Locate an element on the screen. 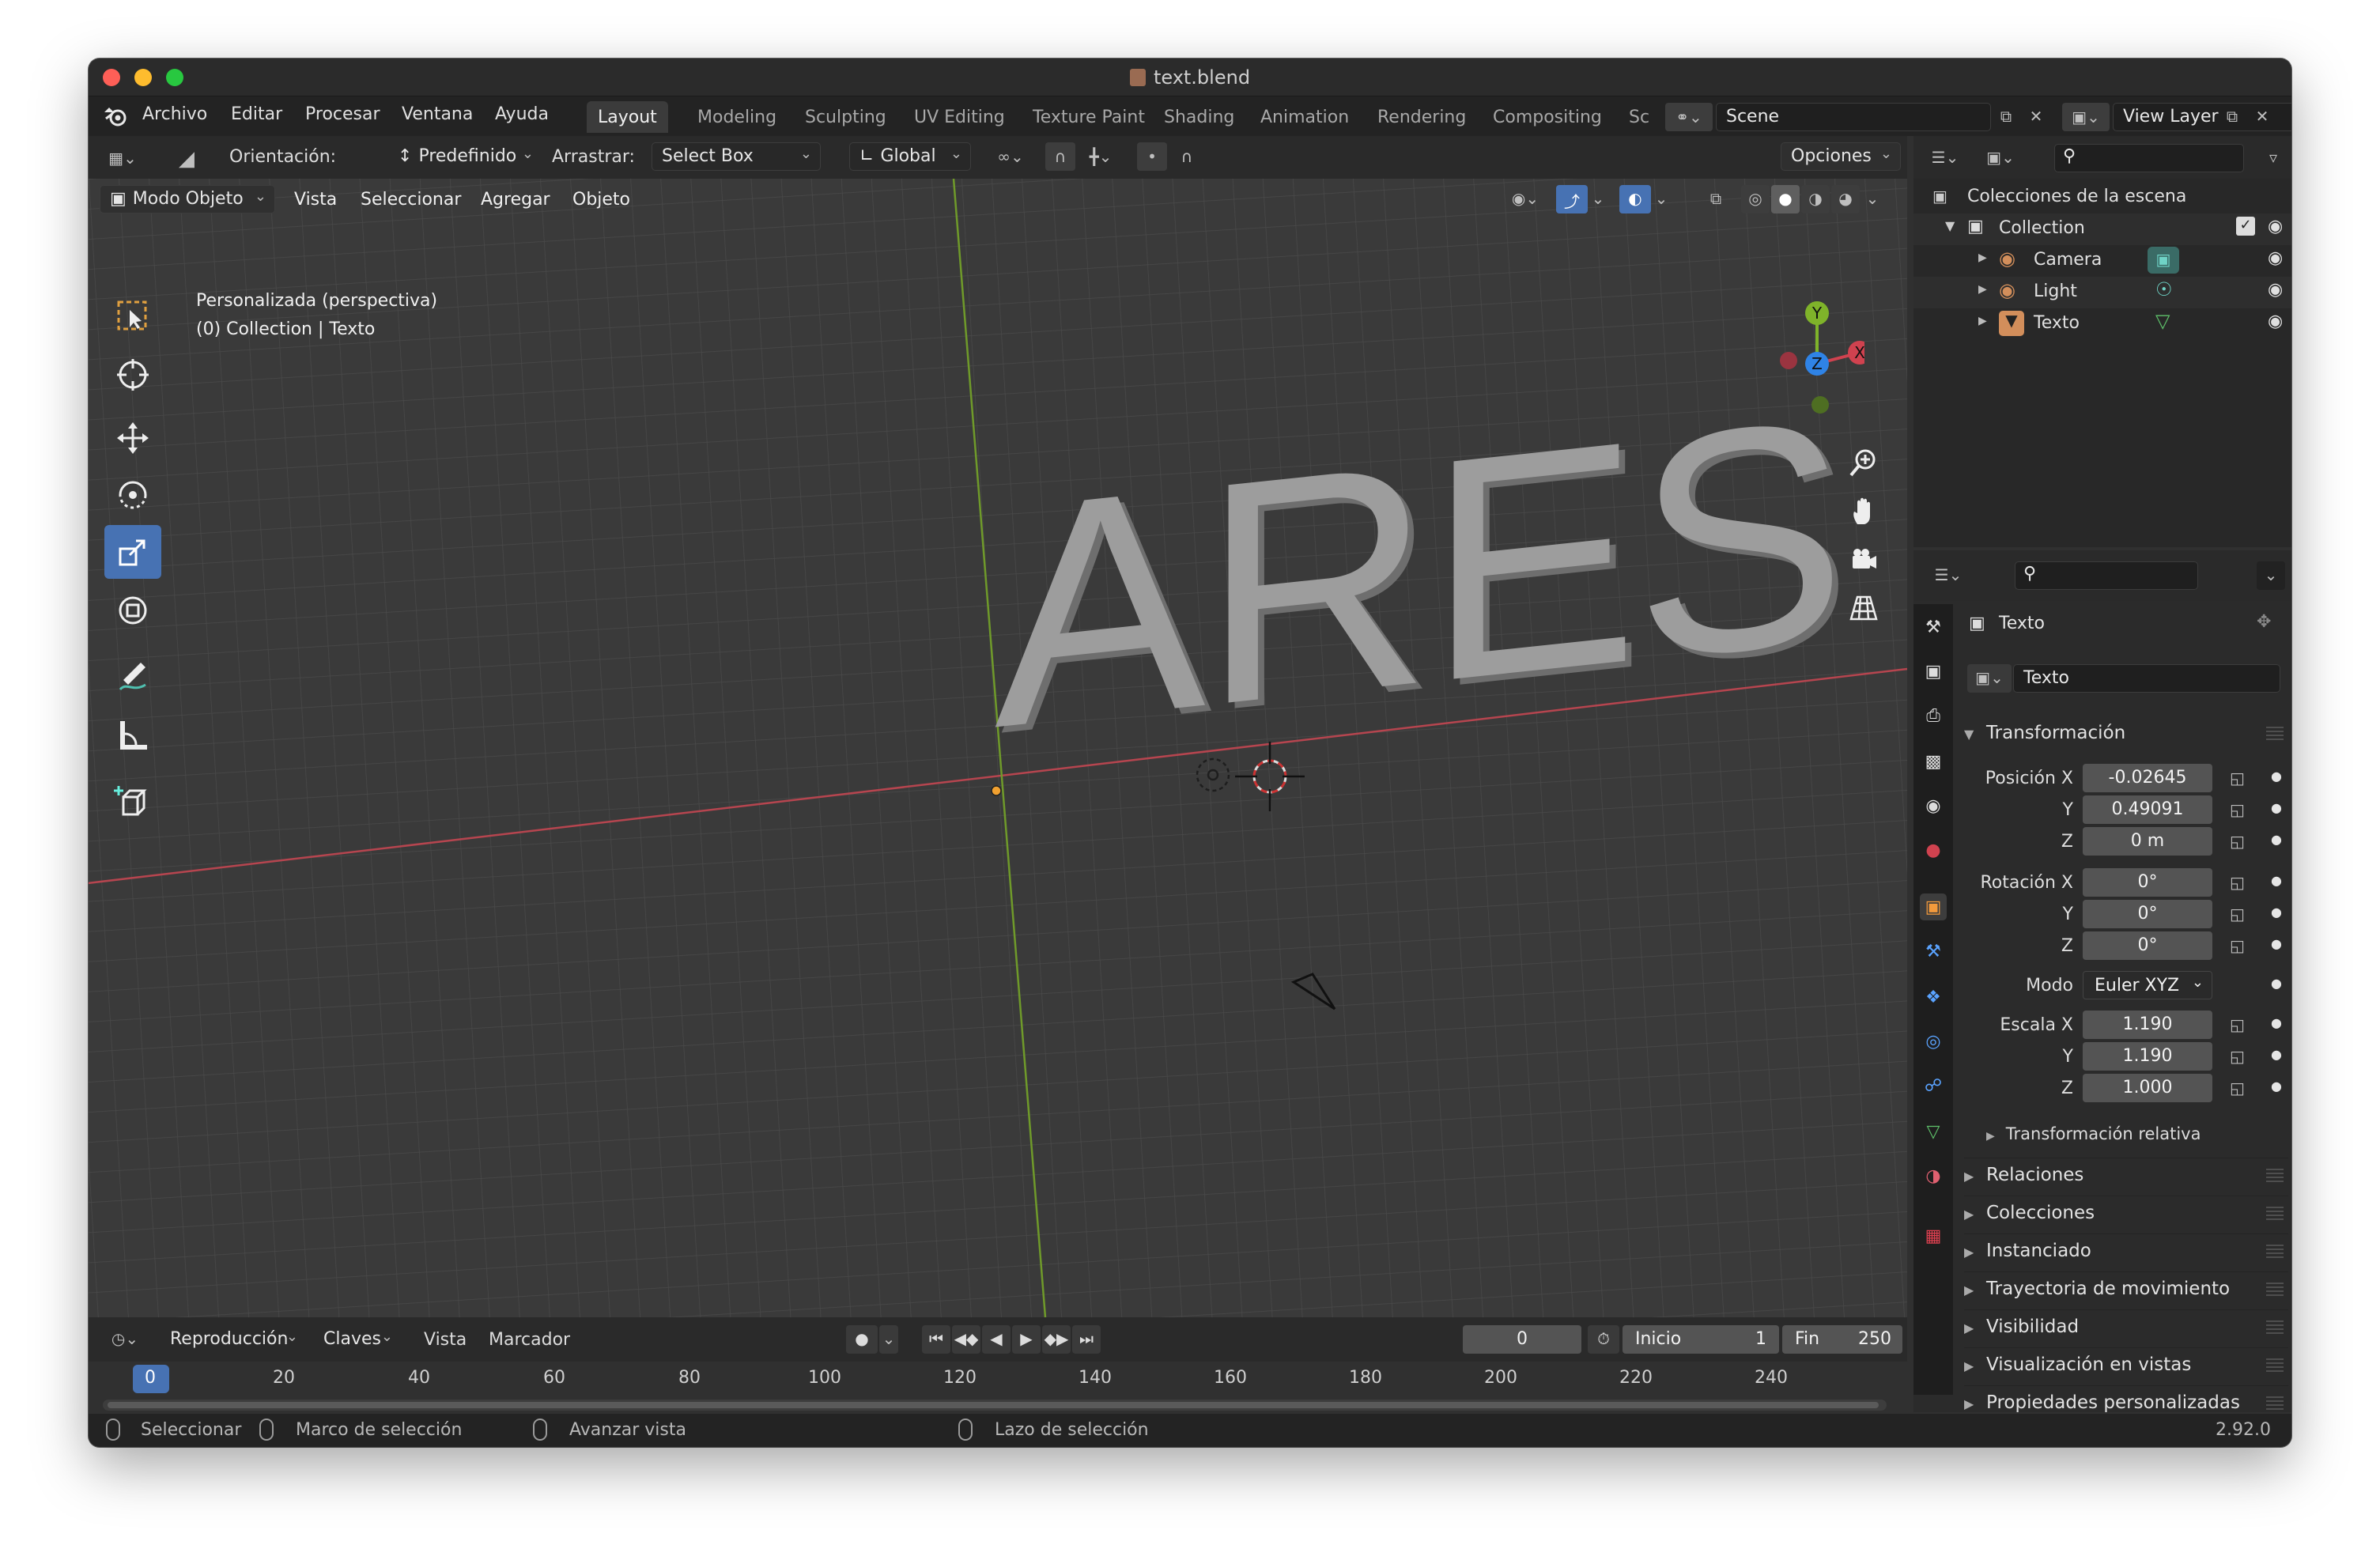 This screenshot has height=1564, width=2380. scale-y-field: 1.190 is located at coordinates (2147, 1056).